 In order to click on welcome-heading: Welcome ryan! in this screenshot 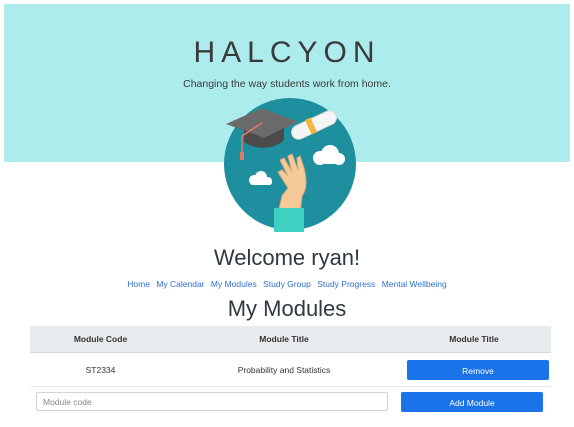, I will do `click(287, 257)`.